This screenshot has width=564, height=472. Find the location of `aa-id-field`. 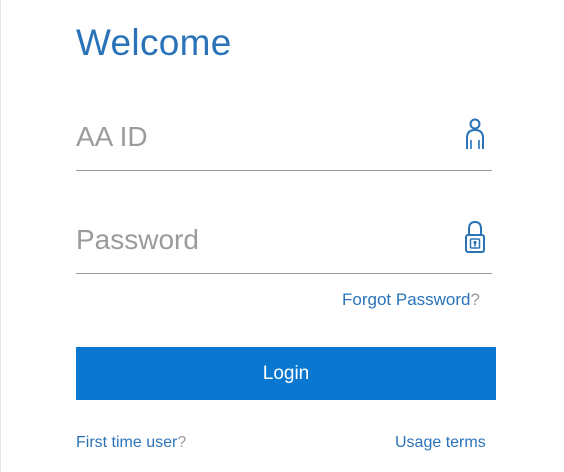

aa-id-field is located at coordinates (284, 144).